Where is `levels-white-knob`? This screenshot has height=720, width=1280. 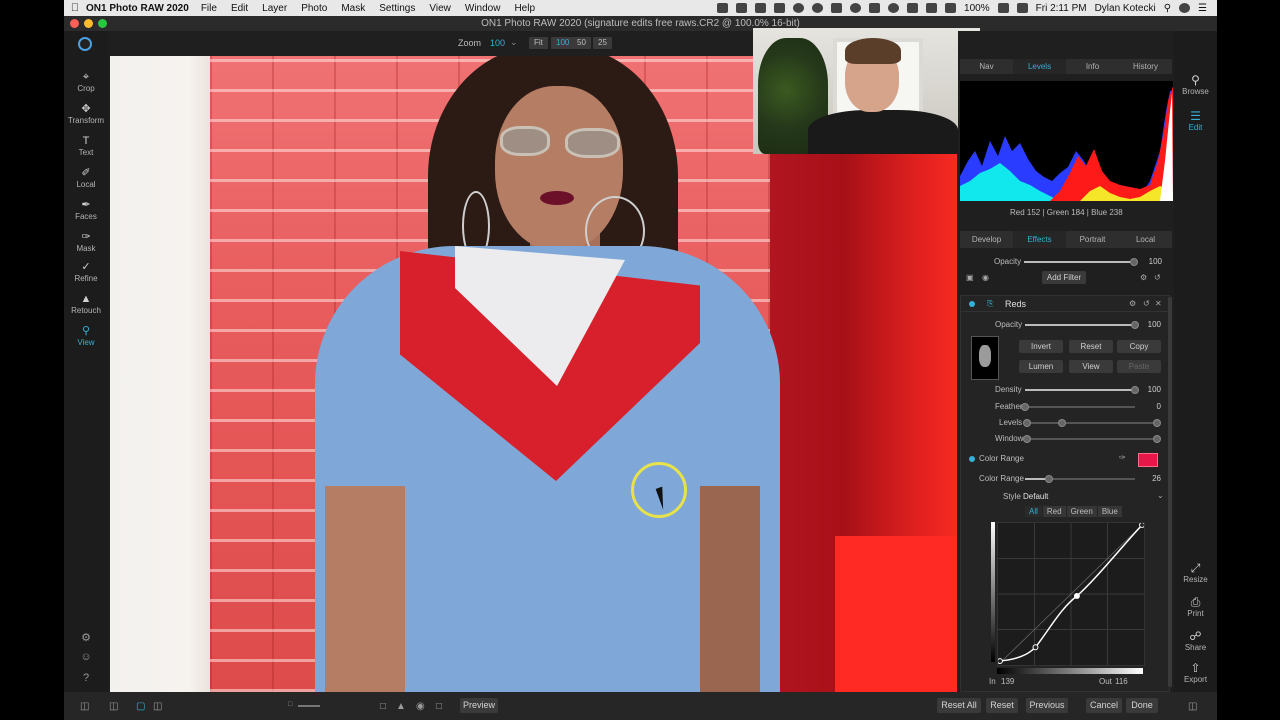
levels-white-knob is located at coordinates (1157, 423).